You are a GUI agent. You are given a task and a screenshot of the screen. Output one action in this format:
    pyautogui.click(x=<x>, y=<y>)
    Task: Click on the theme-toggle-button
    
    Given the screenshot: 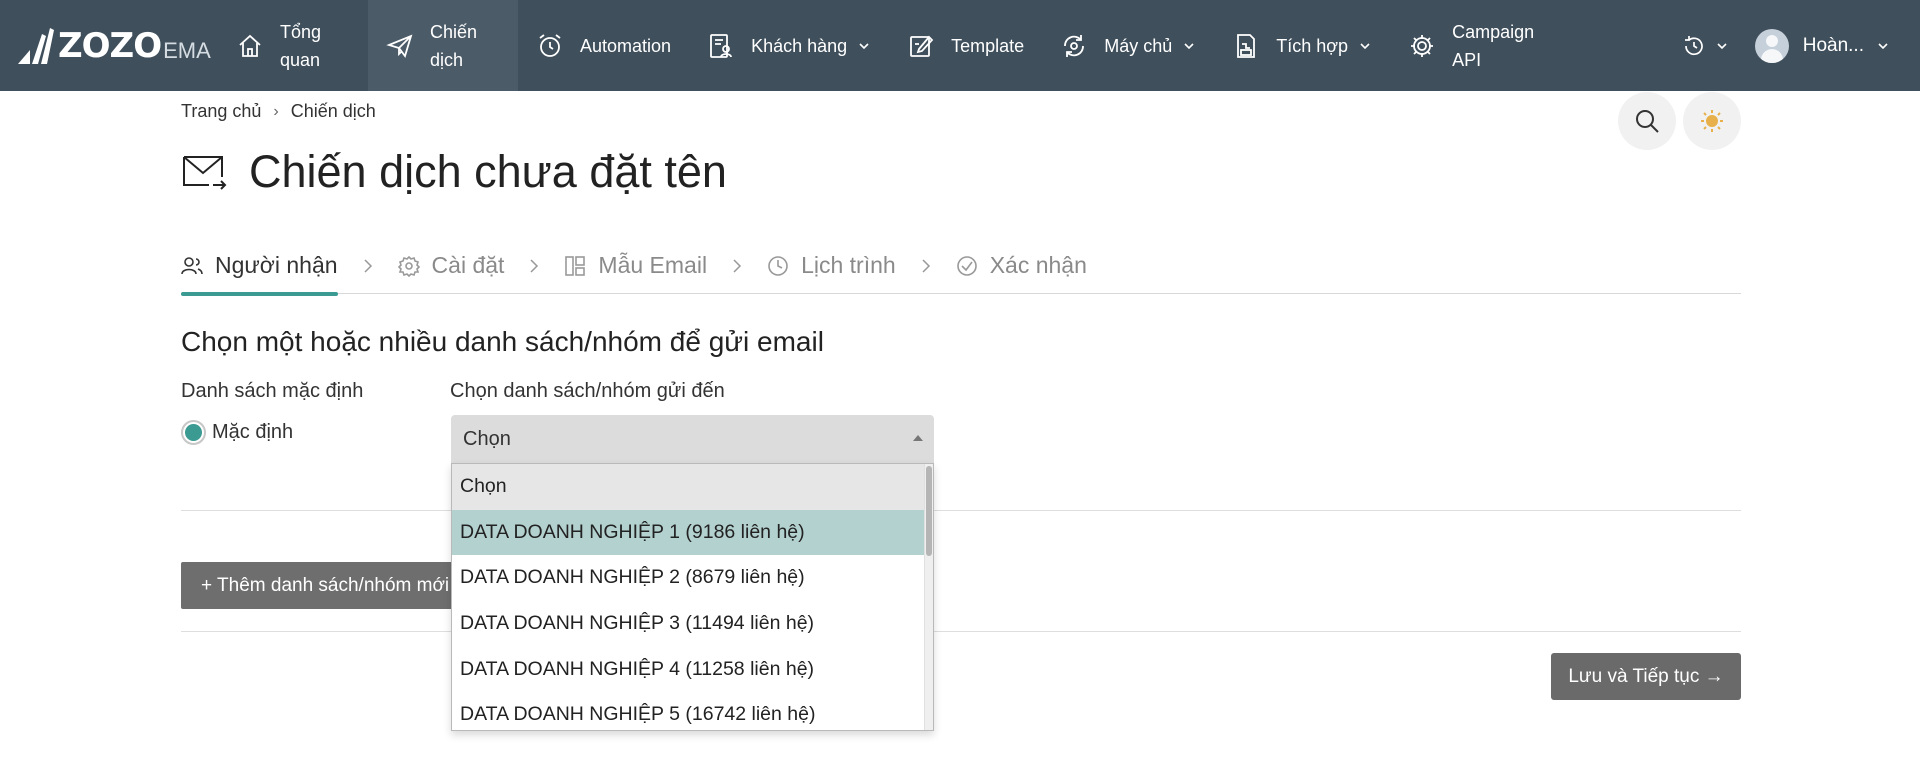 What is the action you would take?
    pyautogui.click(x=1712, y=121)
    